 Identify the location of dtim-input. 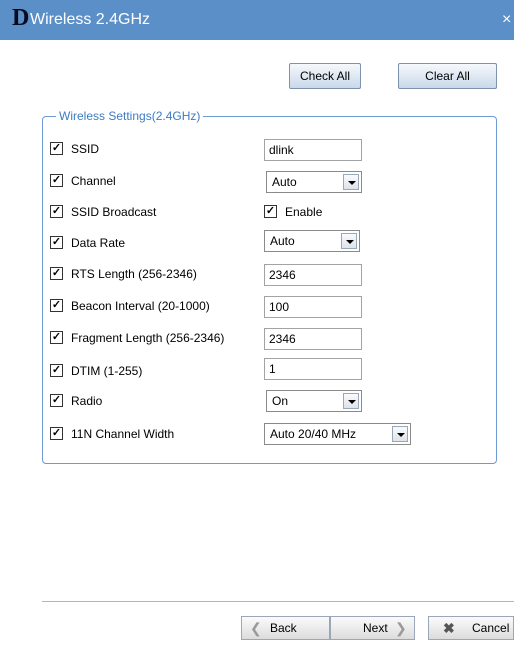
(313, 369).